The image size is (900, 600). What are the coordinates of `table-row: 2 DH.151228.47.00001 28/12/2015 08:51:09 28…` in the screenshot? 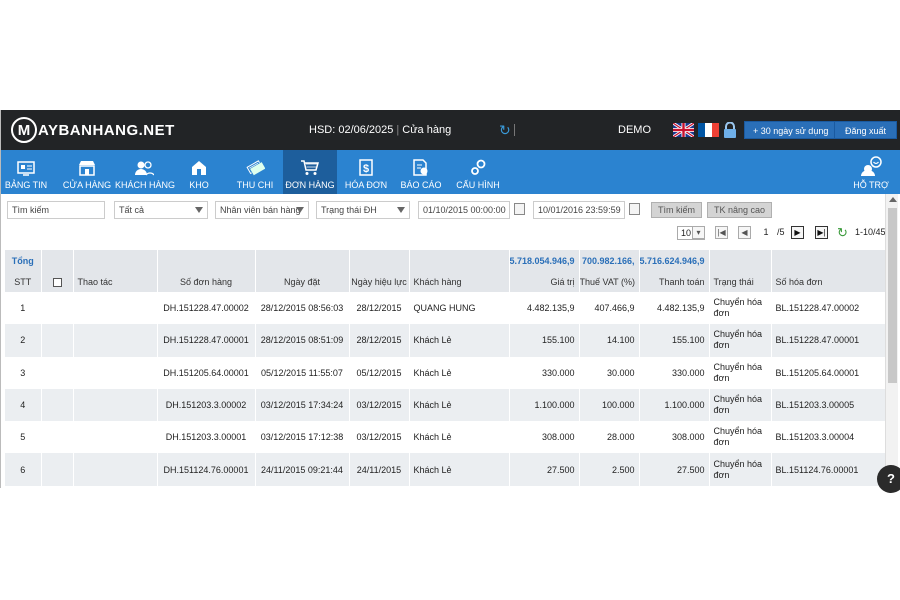 It's located at (445, 340).